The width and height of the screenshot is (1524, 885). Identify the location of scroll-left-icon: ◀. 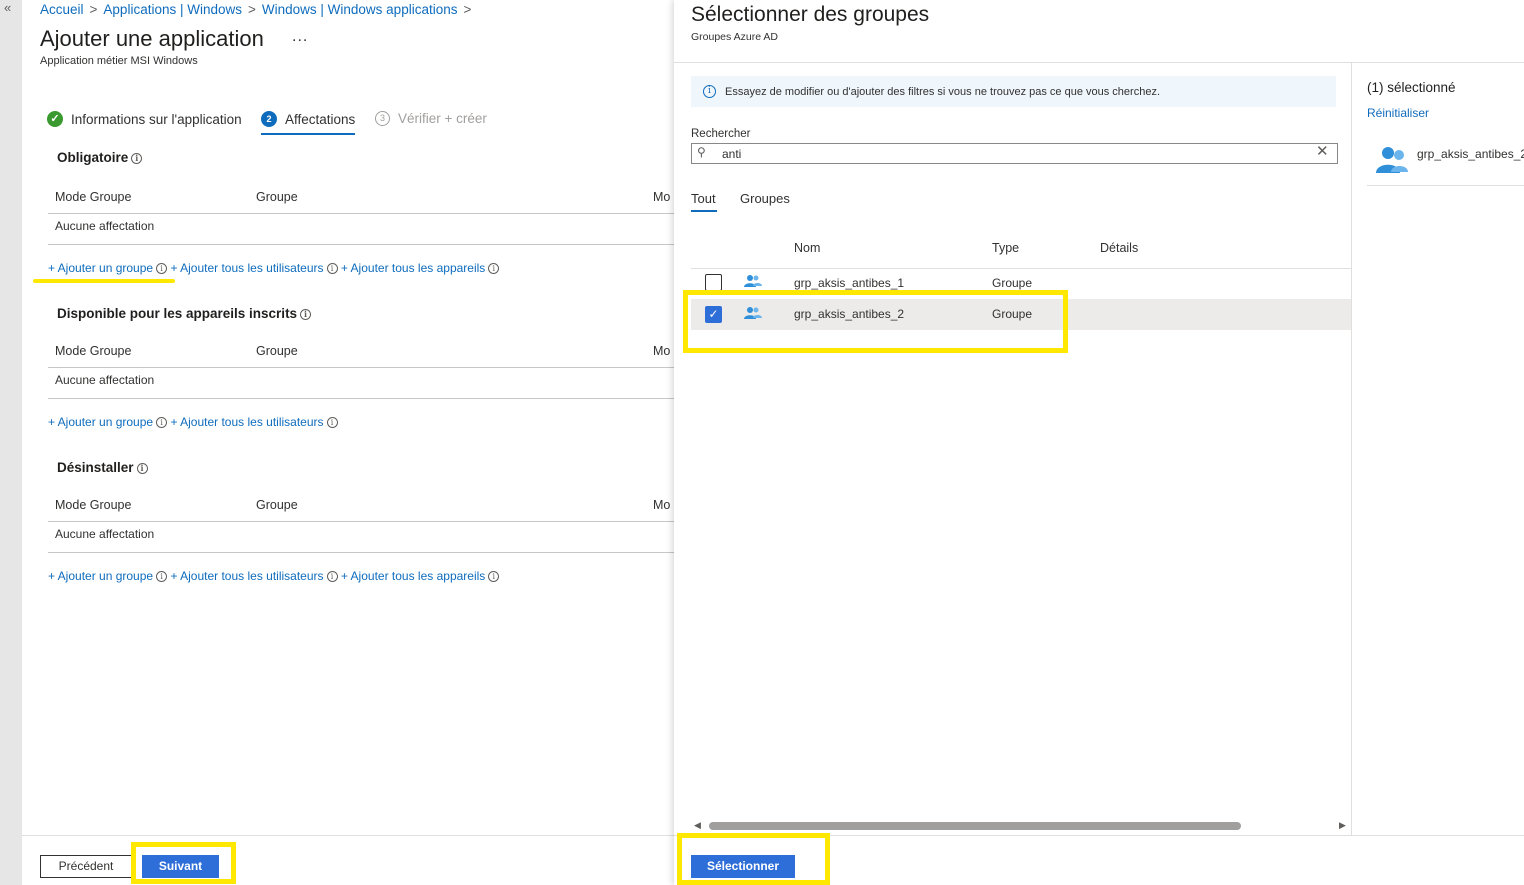
(697, 825).